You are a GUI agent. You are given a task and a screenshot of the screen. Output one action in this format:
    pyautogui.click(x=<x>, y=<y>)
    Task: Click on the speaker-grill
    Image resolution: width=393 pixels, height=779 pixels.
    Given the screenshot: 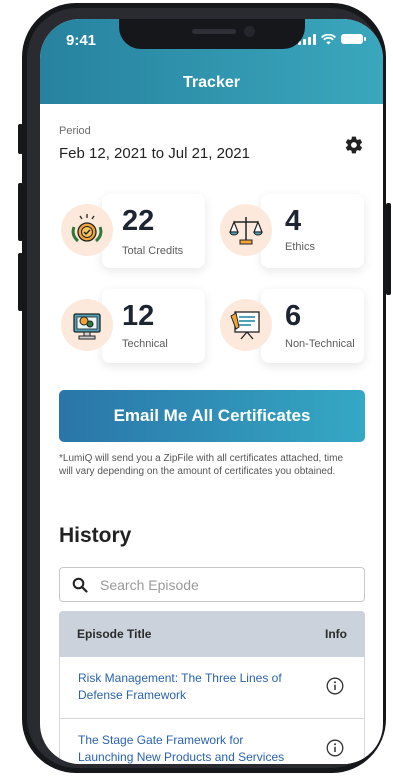 What is the action you would take?
    pyautogui.click(x=214, y=31)
    